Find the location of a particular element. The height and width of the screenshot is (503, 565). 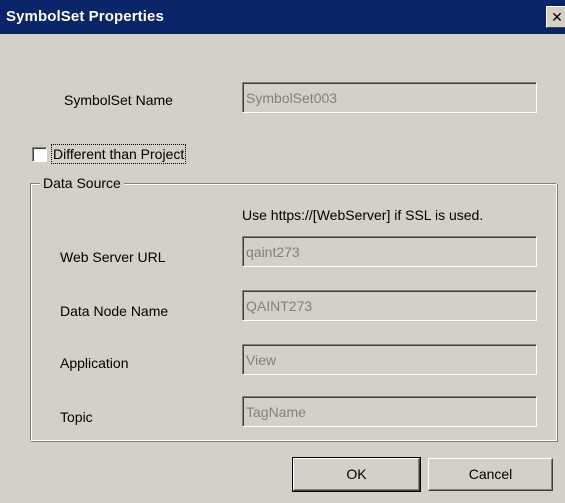

symbolset-name-field is located at coordinates (389, 97).